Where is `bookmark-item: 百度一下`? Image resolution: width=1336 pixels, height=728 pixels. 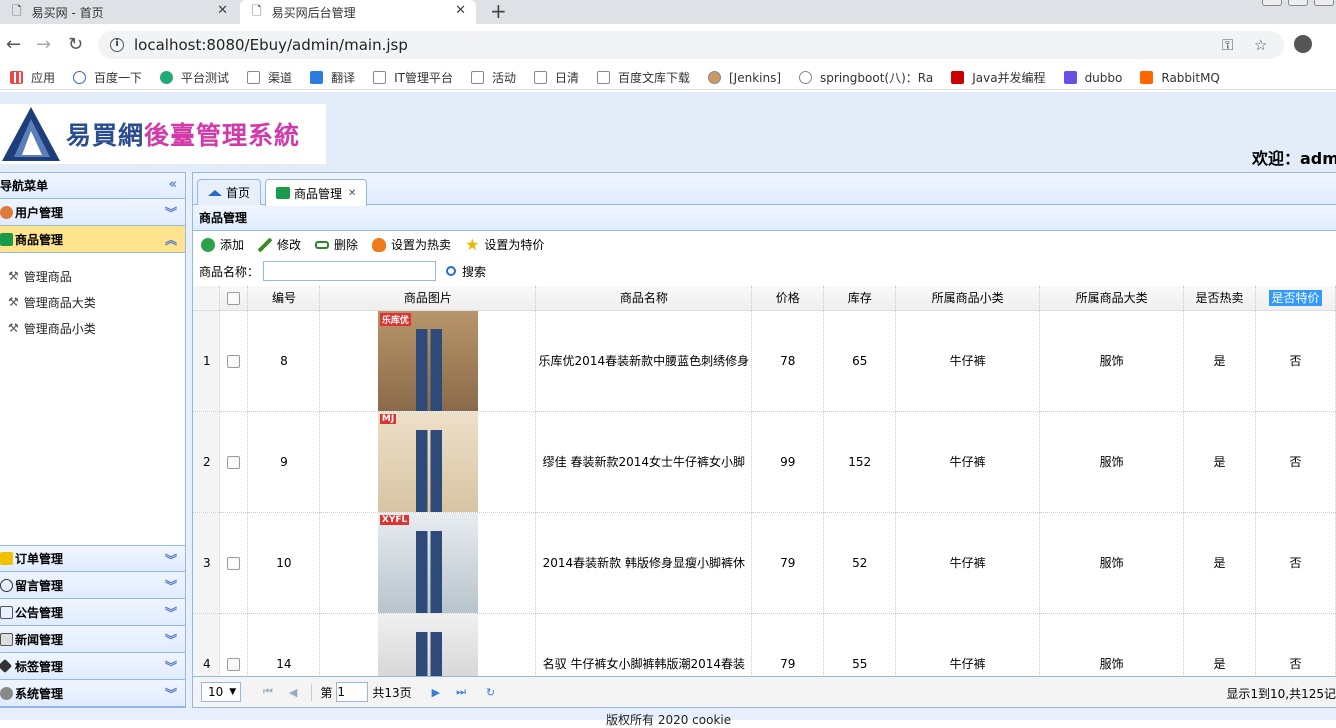 bookmark-item: 百度一下 is located at coordinates (107, 77).